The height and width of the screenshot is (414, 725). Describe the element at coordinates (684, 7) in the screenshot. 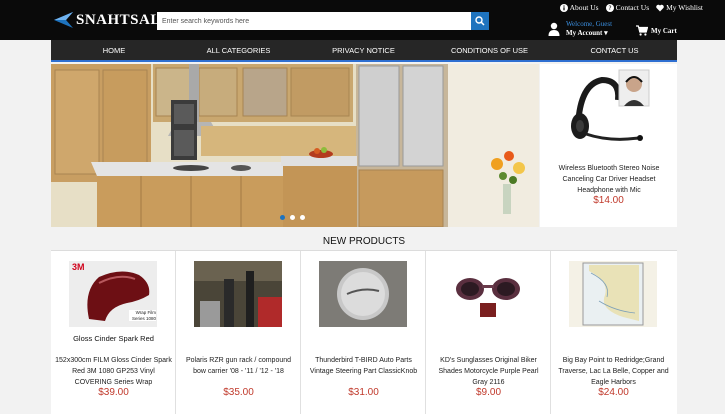

I see `wishlist-label: My Wishlist` at that location.